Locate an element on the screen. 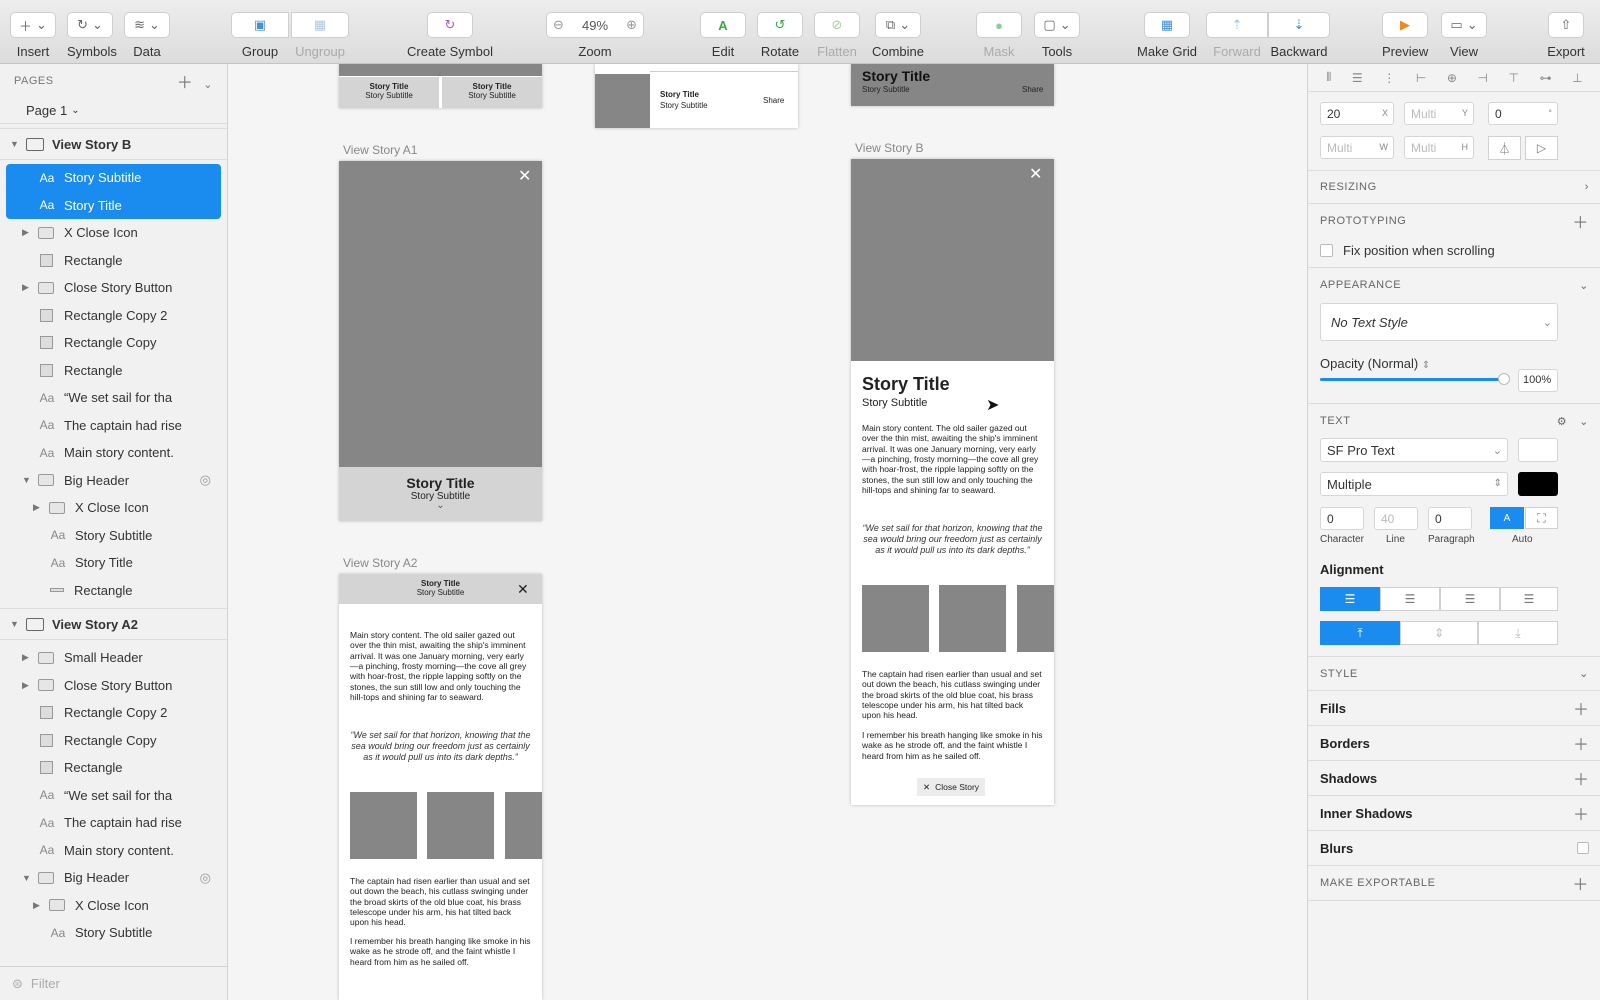 This screenshot has width=1600, height=1000. artboard-view-story-a1: ✕ Story Title Story Subtitle ⌄ is located at coordinates (440, 341).